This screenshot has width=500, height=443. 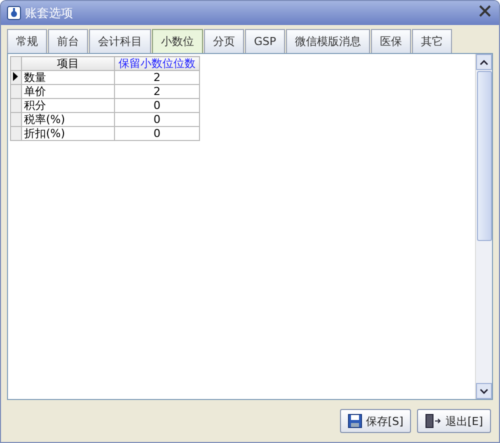 I want to click on chevron-down-icon, so click(x=484, y=391).